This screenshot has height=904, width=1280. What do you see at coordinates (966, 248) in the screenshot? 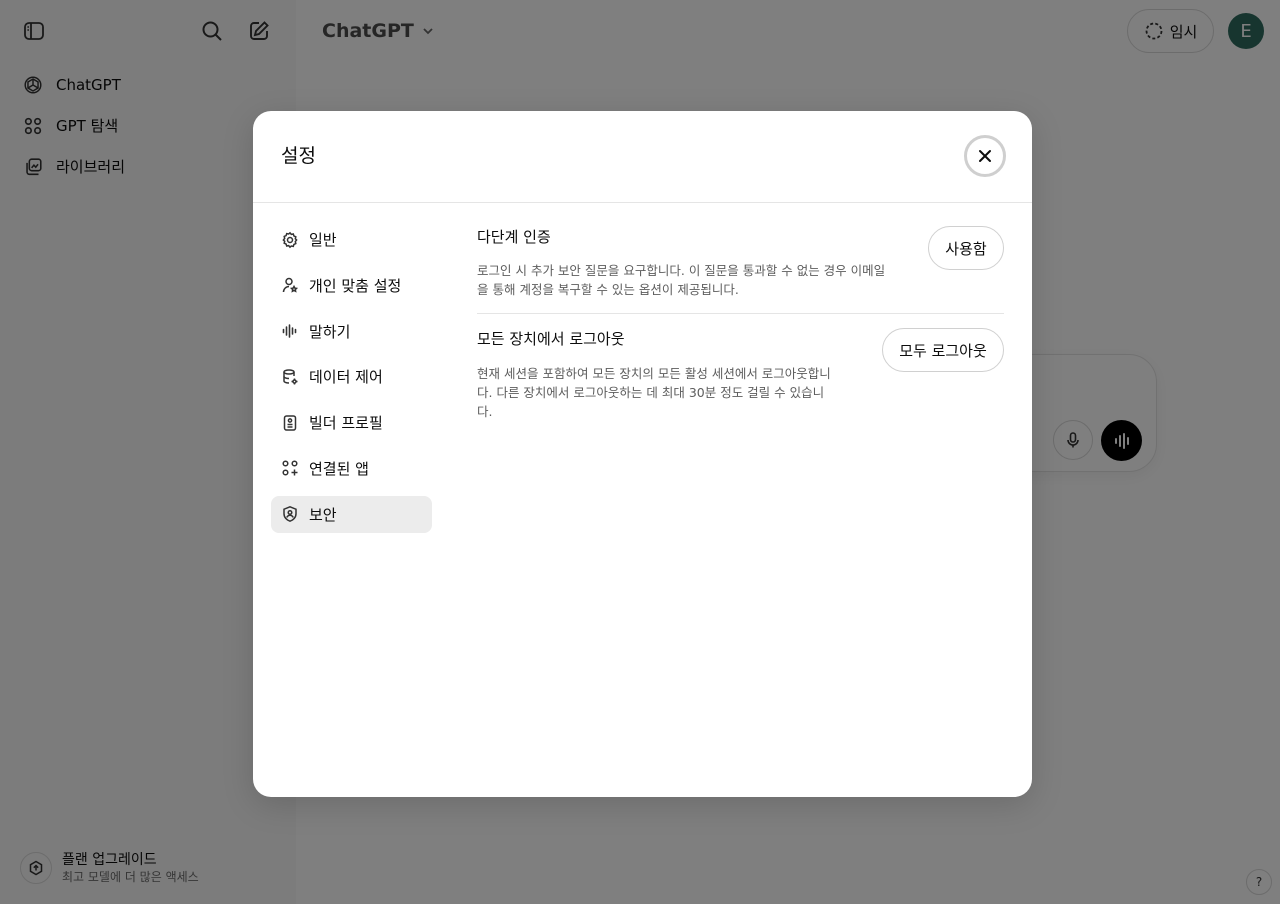
I see `mfa-enabled-button: 사용함` at bounding box center [966, 248].